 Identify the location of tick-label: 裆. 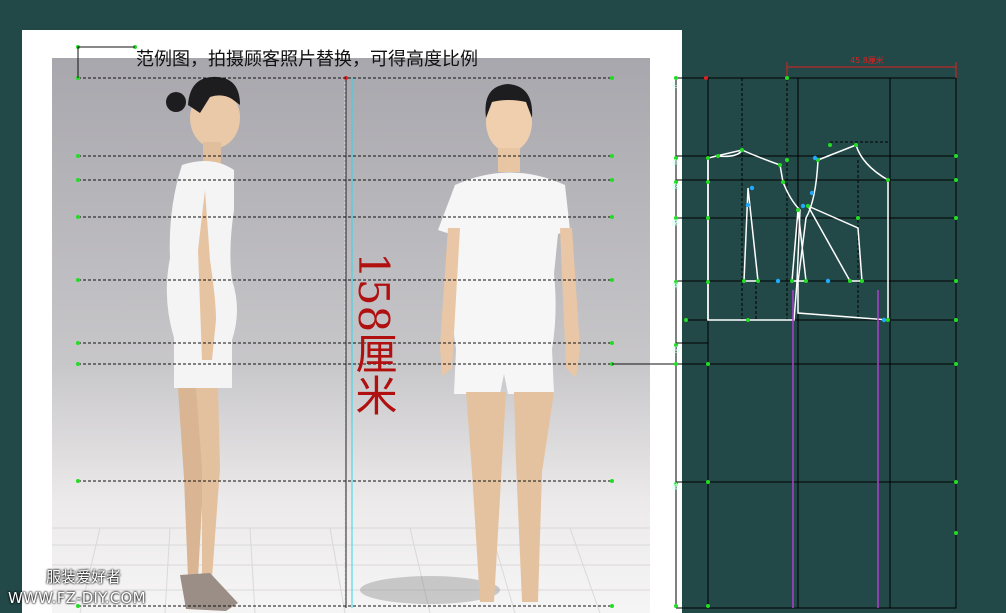
(675, 350).